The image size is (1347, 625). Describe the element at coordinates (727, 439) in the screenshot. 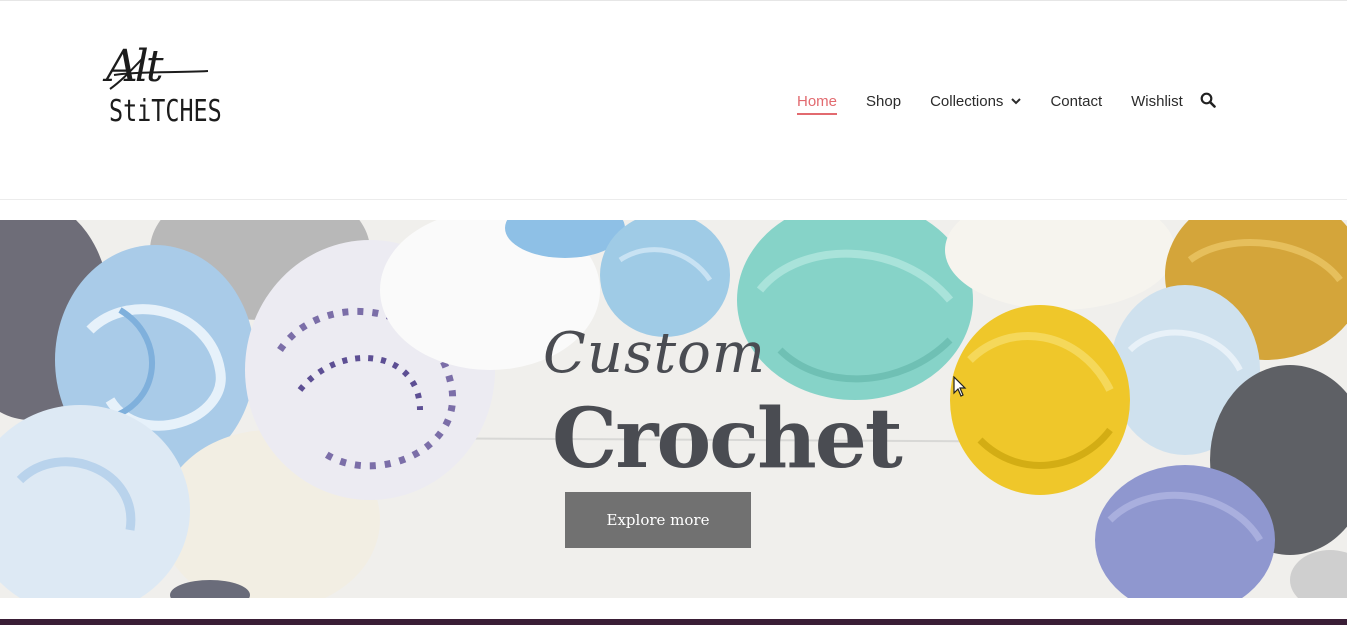

I see `hero-title: Crochet` at that location.